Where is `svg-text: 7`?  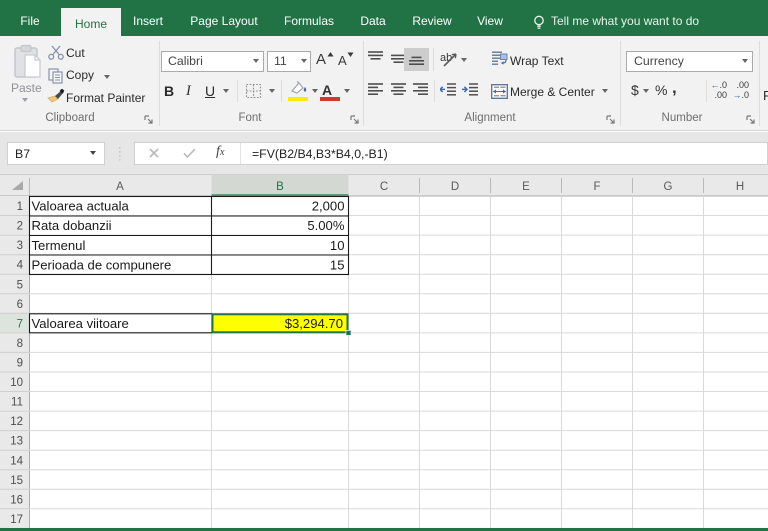 svg-text: 7 is located at coordinates (20, 324).